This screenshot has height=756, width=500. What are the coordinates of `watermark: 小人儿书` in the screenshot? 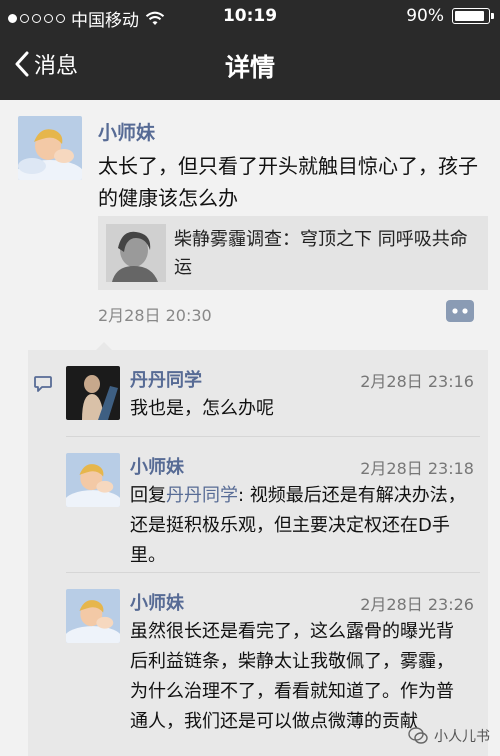 It's located at (449, 736).